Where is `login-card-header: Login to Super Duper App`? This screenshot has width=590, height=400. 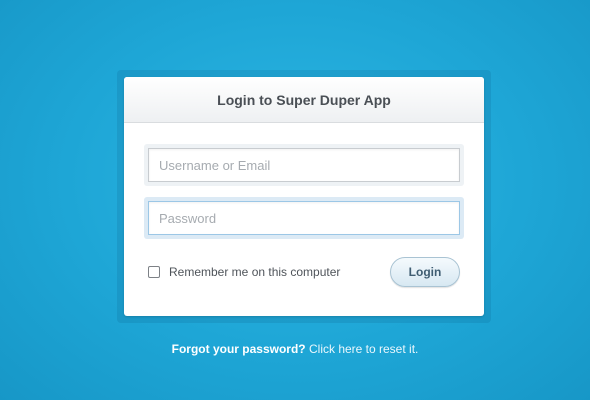 login-card-header: Login to Super Duper App is located at coordinates (304, 100).